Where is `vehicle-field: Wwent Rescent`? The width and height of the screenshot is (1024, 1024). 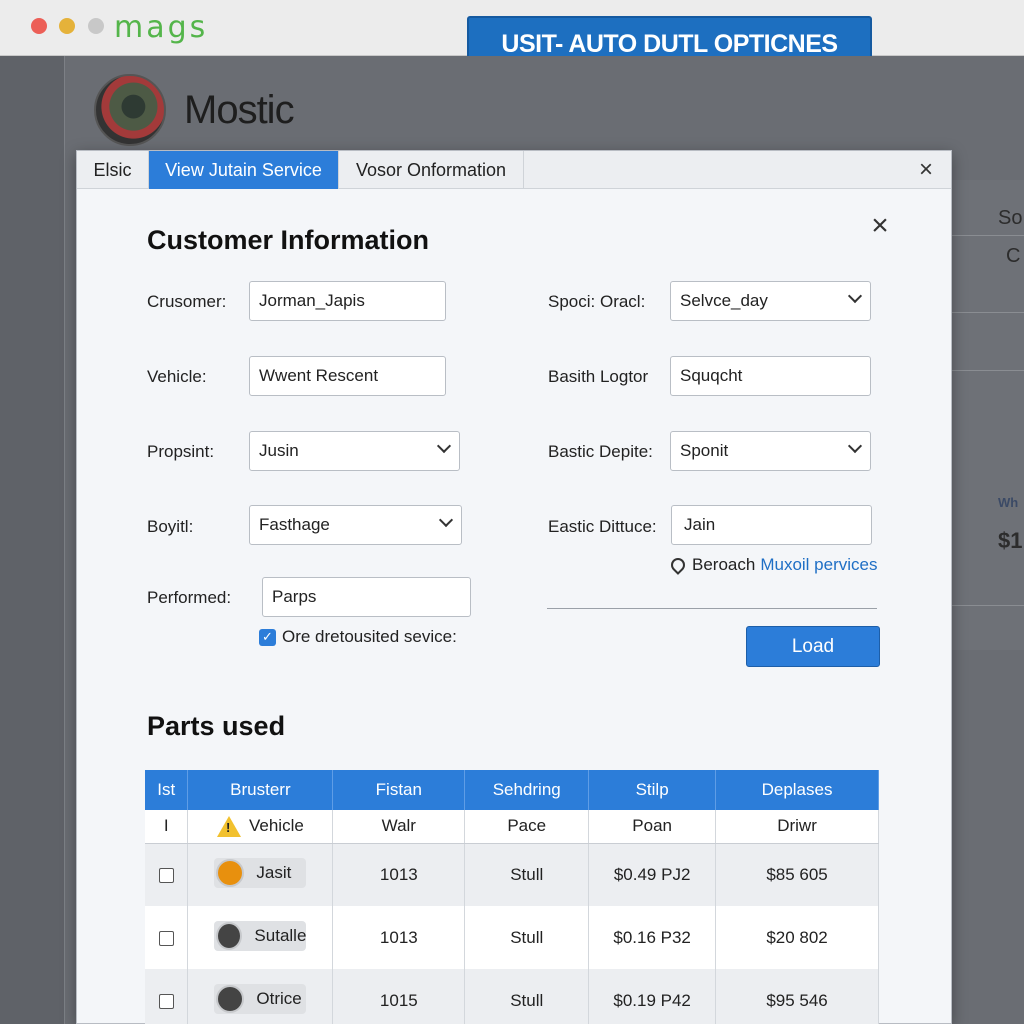
vehicle-field: Wwent Rescent is located at coordinates (347, 376).